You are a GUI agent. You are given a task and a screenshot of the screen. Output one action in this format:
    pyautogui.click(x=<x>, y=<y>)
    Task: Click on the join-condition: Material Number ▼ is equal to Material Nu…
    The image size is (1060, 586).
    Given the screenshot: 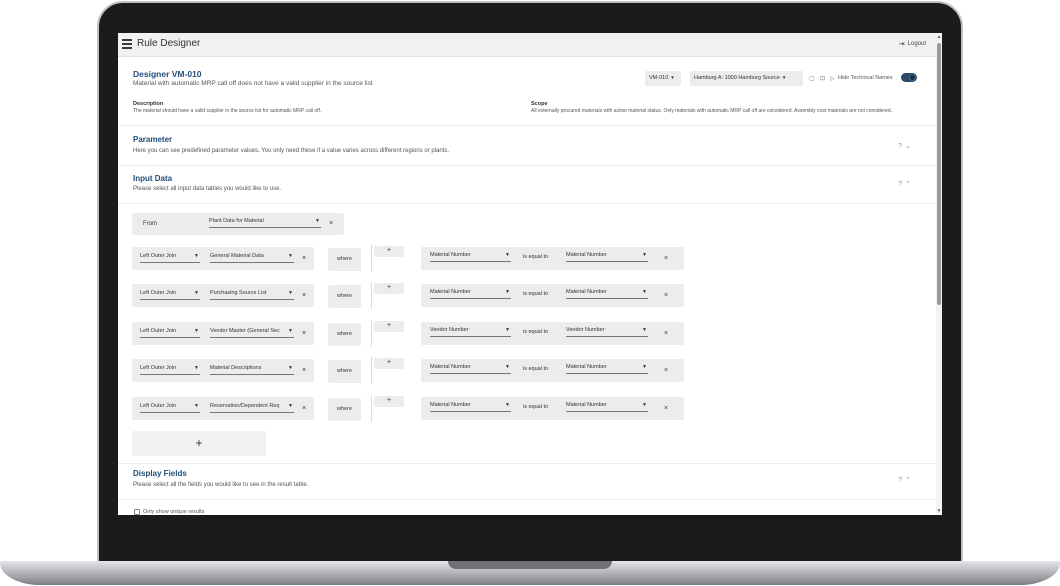 What is the action you would take?
    pyautogui.click(x=552, y=258)
    